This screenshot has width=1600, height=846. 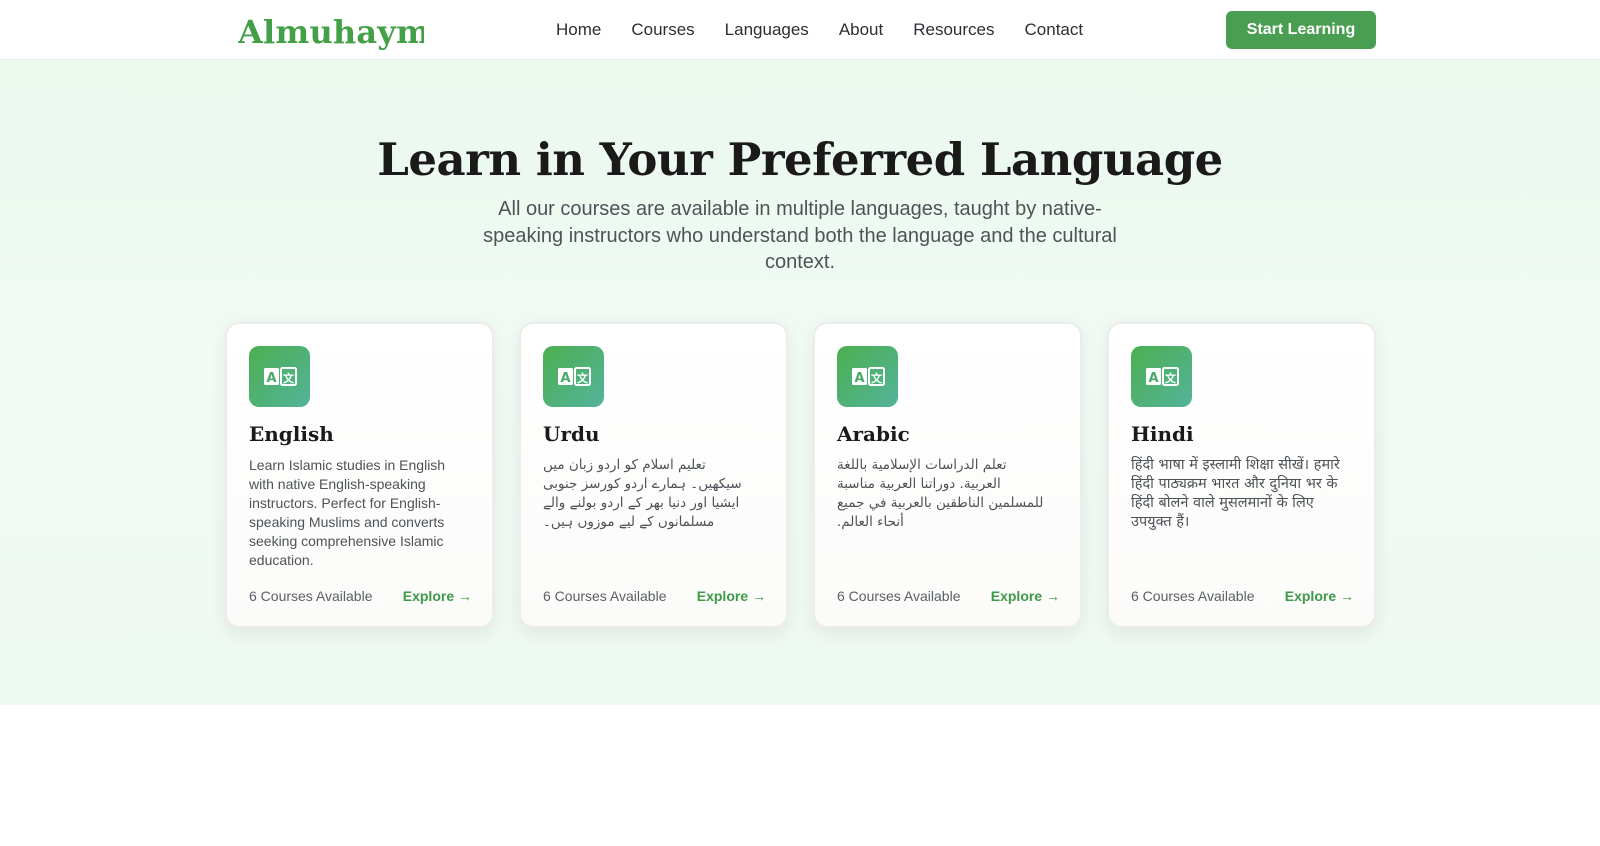 I want to click on nav-link-courses: Courses, so click(x=662, y=30).